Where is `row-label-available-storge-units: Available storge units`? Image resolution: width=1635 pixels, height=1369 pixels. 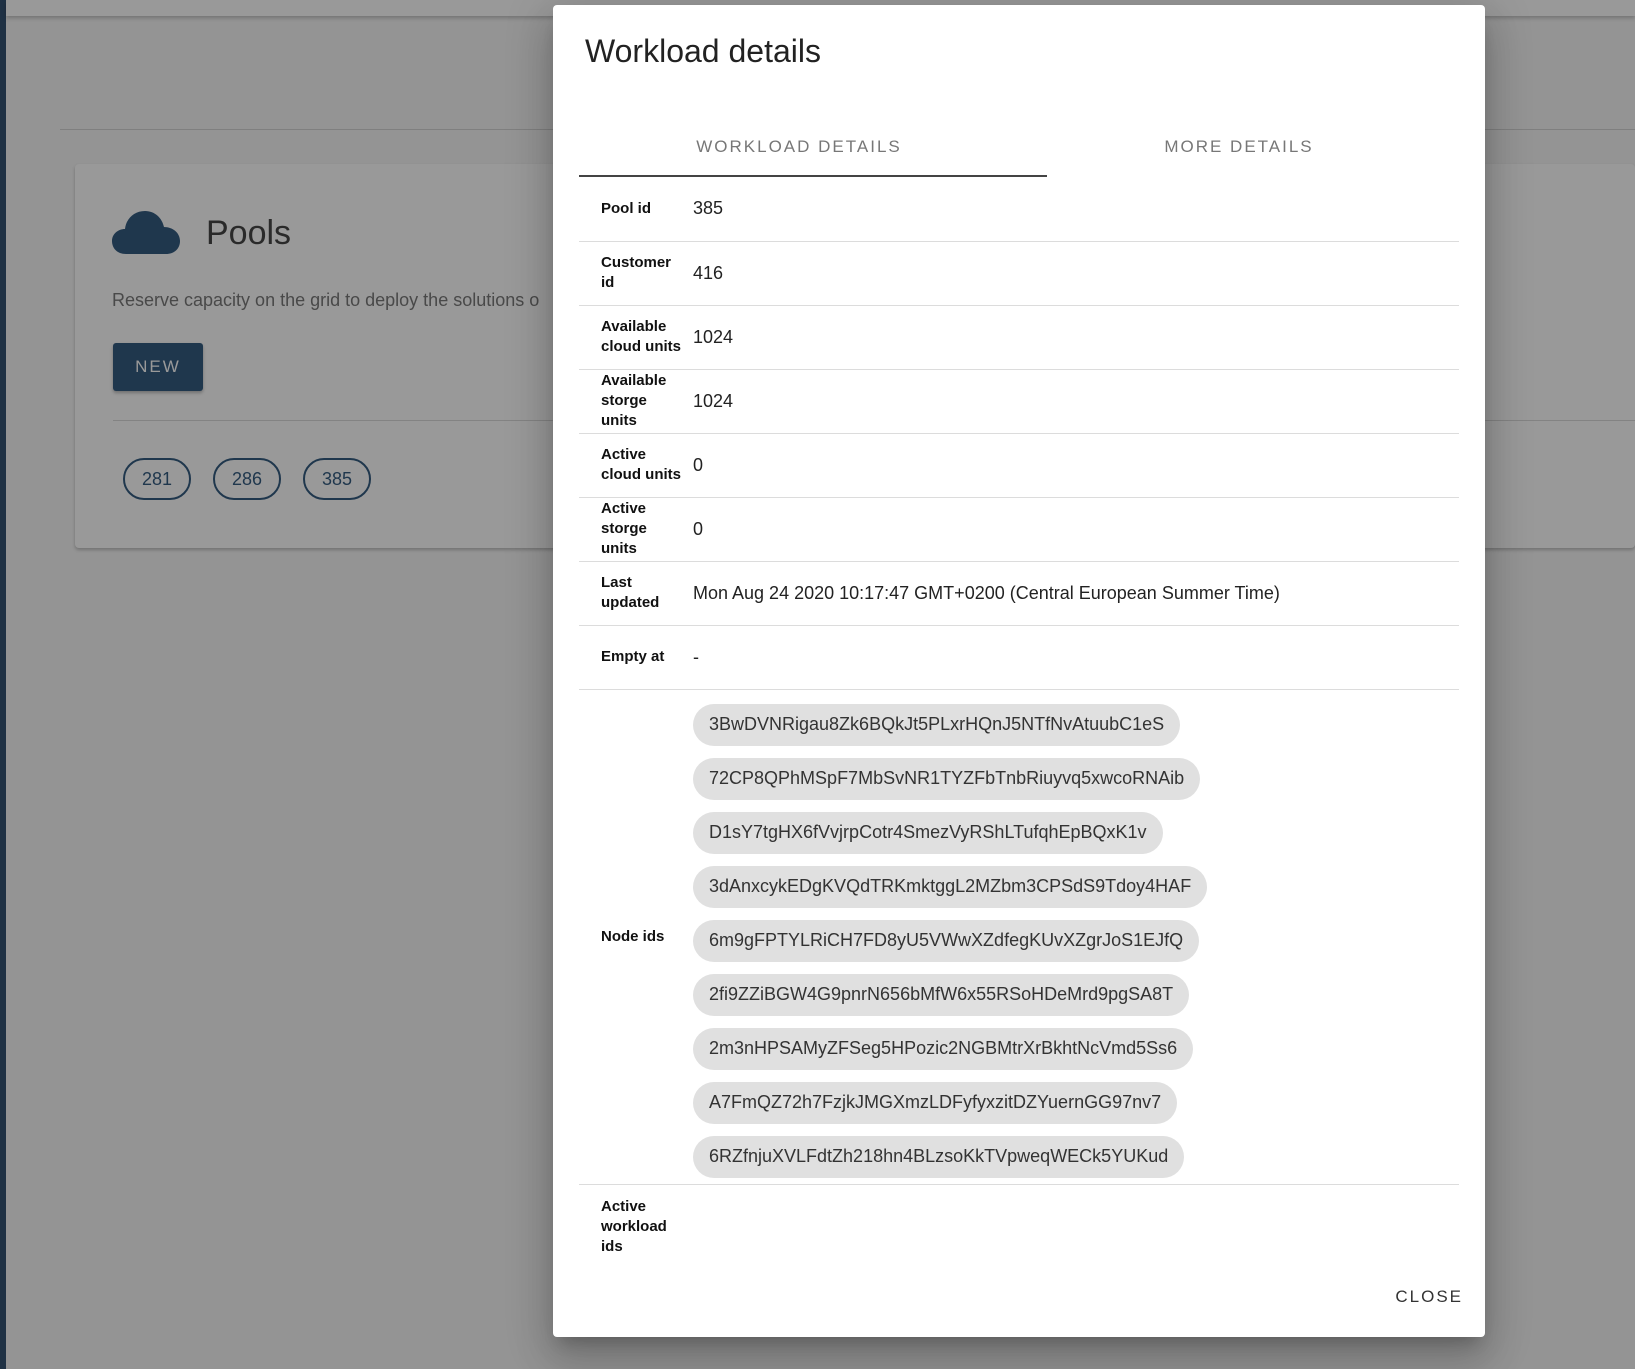 row-label-available-storge-units: Available storge units is located at coordinates (636, 401).